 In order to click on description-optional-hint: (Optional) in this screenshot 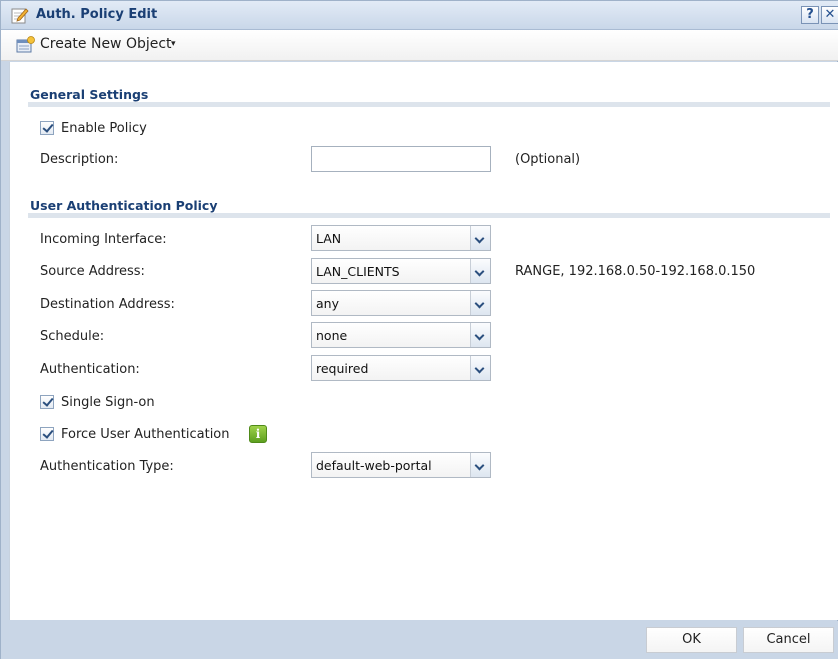, I will do `click(548, 159)`.